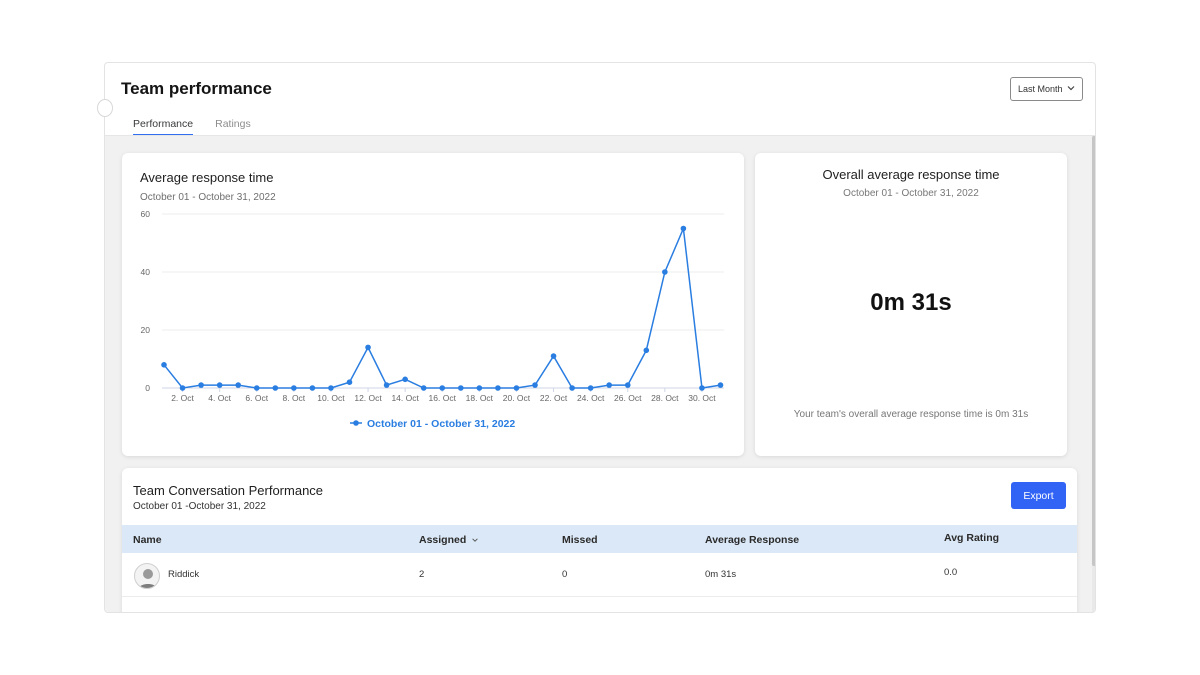 The height and width of the screenshot is (675, 1200). I want to click on x-tick-label: 28. Oct, so click(665, 398).